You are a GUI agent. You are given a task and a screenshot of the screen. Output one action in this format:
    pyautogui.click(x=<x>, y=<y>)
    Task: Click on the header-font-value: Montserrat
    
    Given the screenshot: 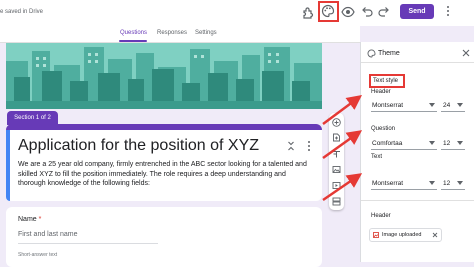 What is the action you would take?
    pyautogui.click(x=388, y=105)
    